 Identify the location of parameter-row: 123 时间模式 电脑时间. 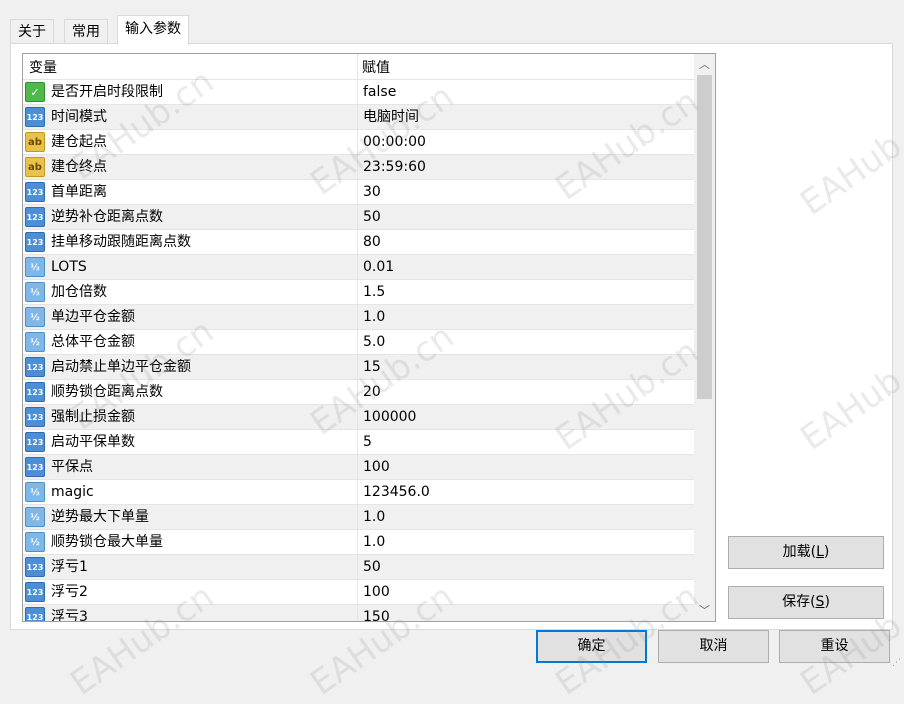
(359, 117).